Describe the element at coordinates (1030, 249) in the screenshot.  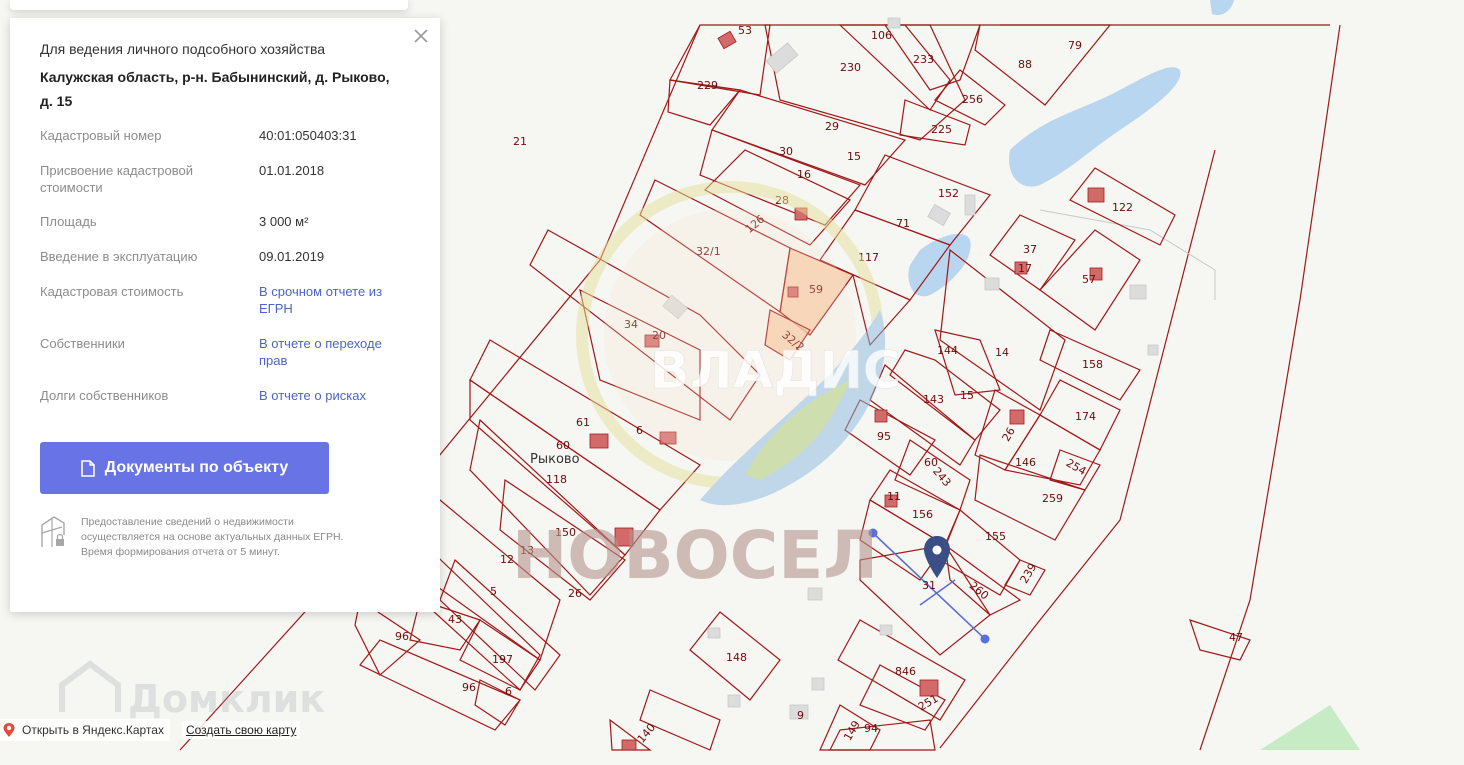
I see `plot-label: 37` at that location.